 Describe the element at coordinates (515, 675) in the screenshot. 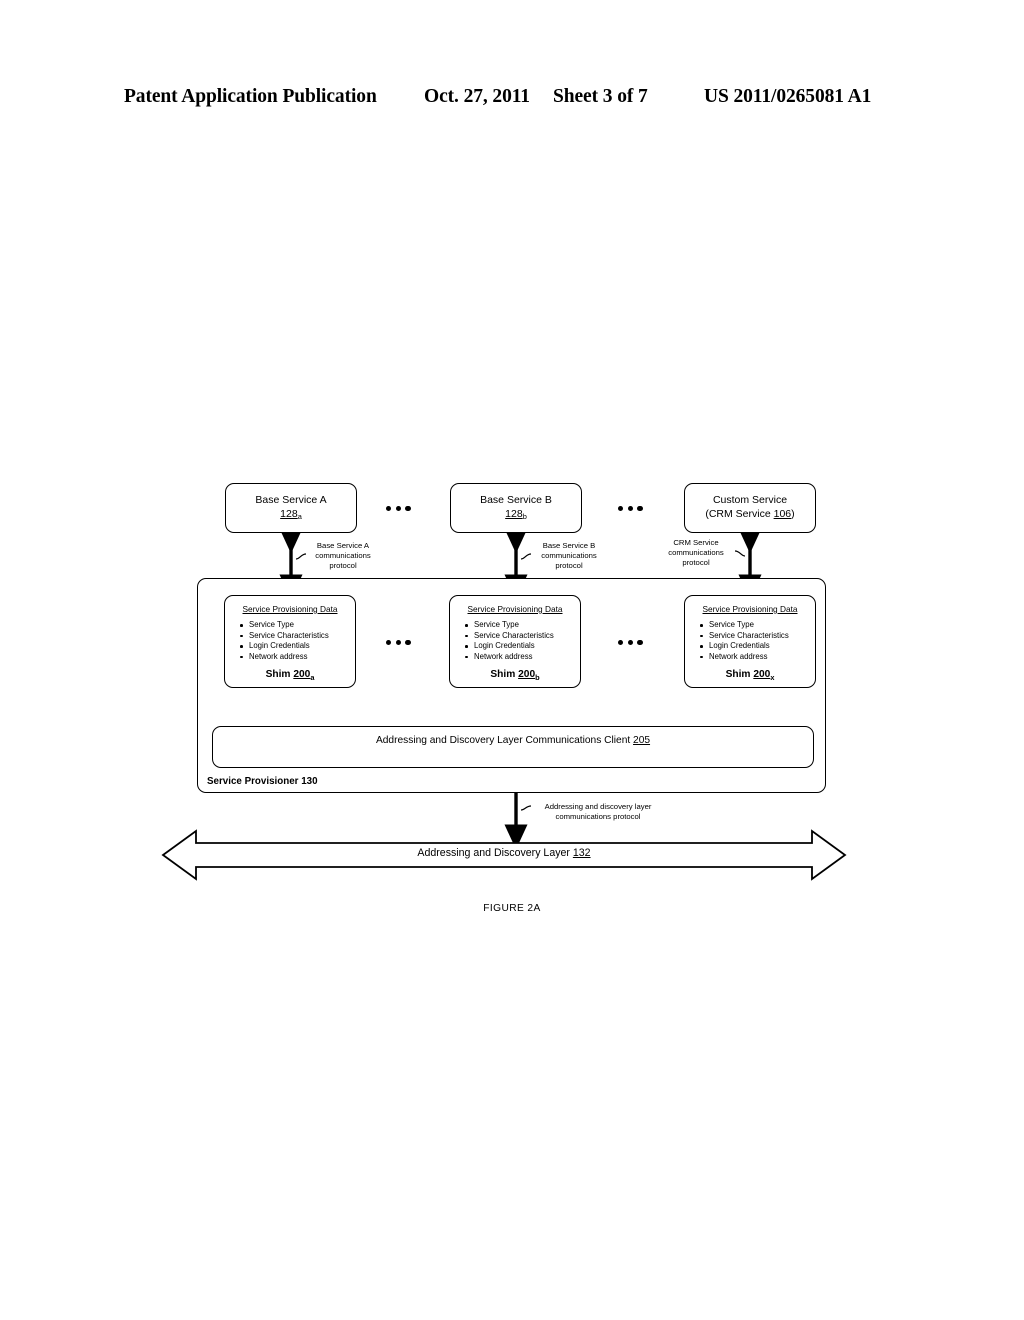

I see `shim-b-label: Shim 200b` at that location.